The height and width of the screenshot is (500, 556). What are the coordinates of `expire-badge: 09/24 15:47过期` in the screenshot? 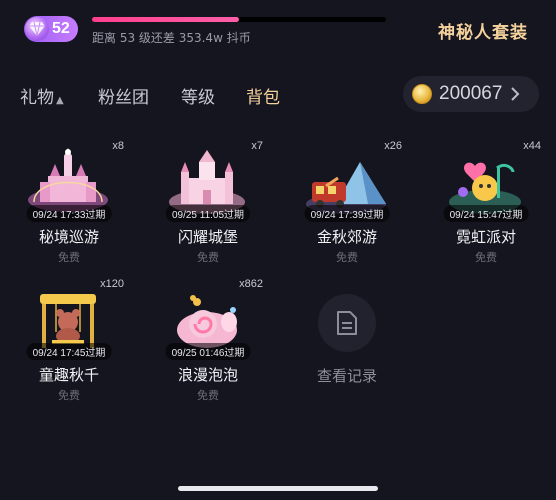 It's located at (486, 213).